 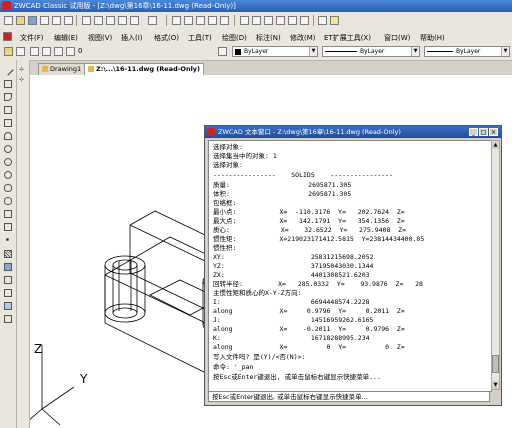 I want to click on circle-icon, so click(x=8, y=149).